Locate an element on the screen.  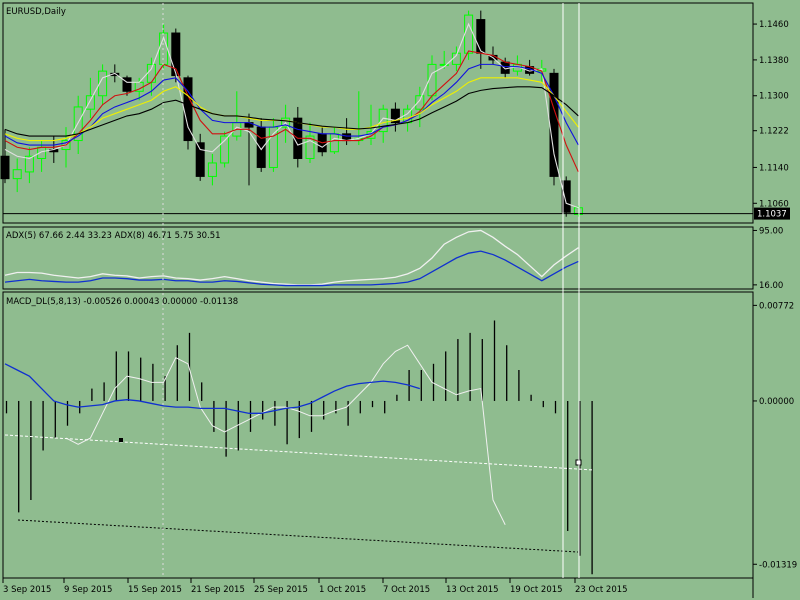
xtick-label: 7 Oct 2015 is located at coordinates (406, 590).